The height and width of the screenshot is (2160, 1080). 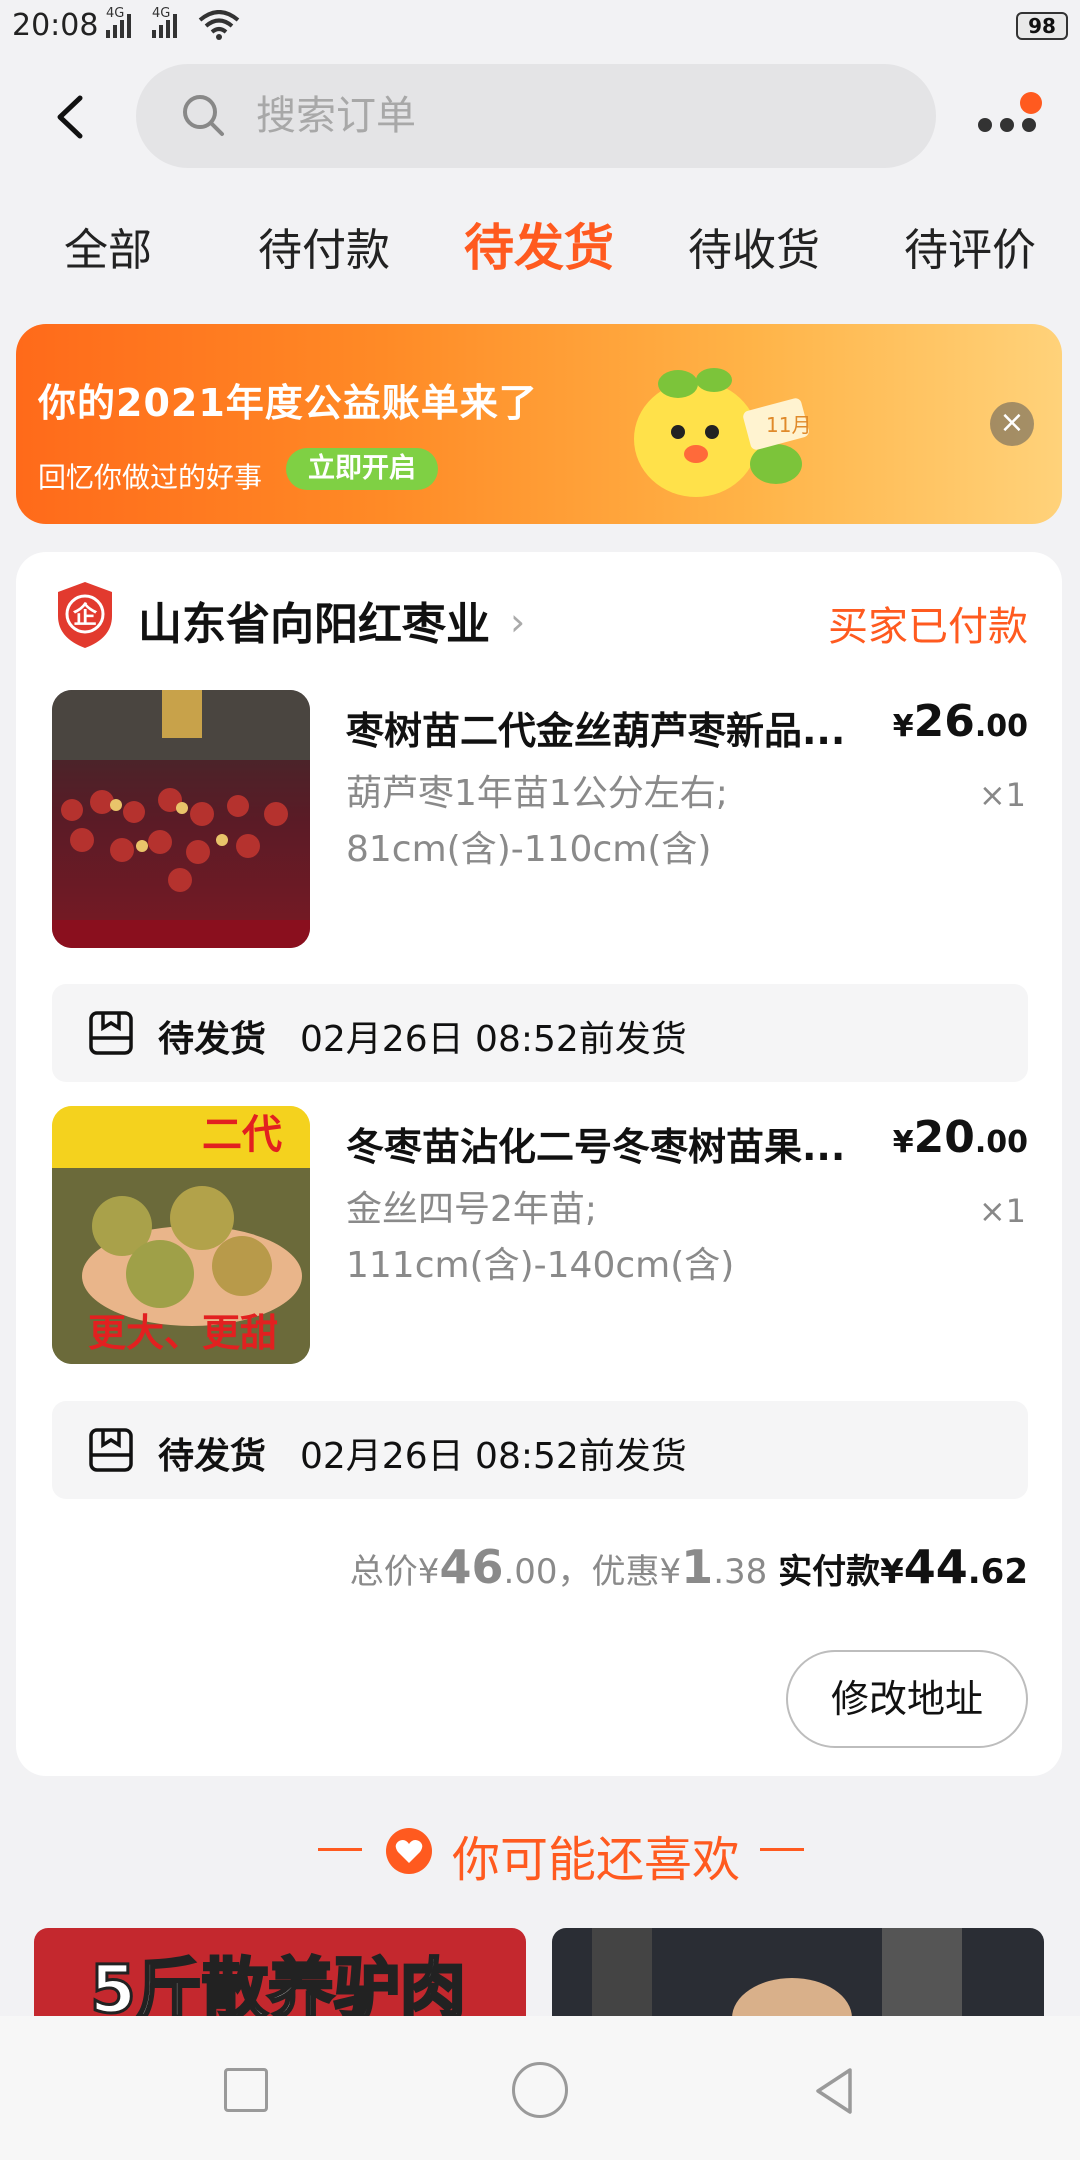 I want to click on banner-title: 你的2021年度公益账单来了, so click(x=288, y=403).